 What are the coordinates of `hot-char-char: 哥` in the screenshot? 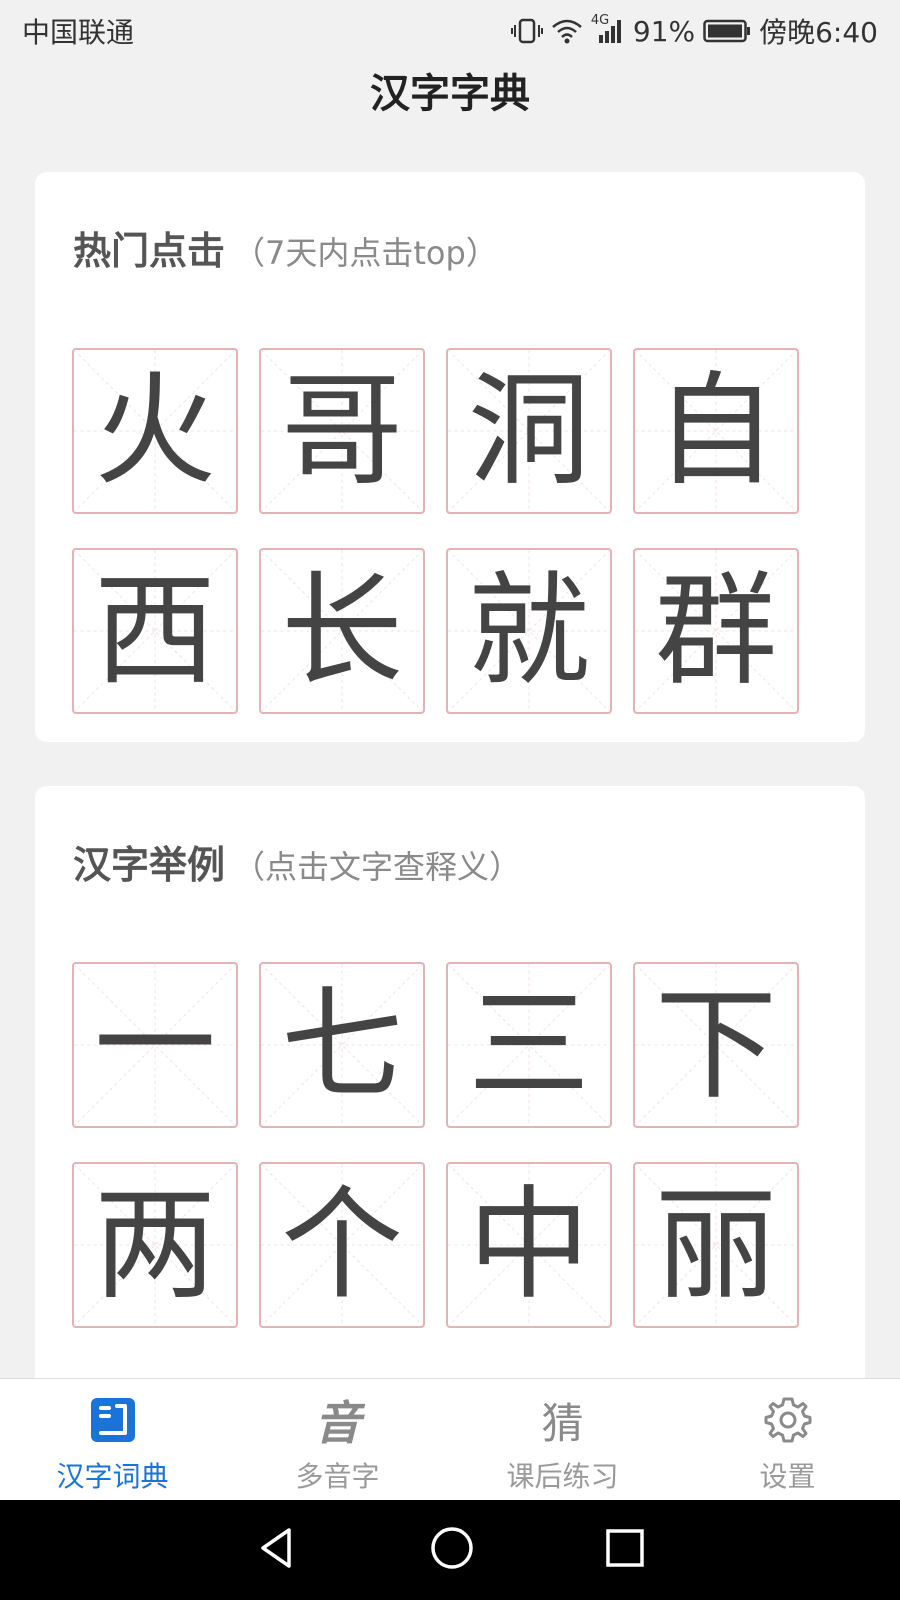 It's located at (342, 431).